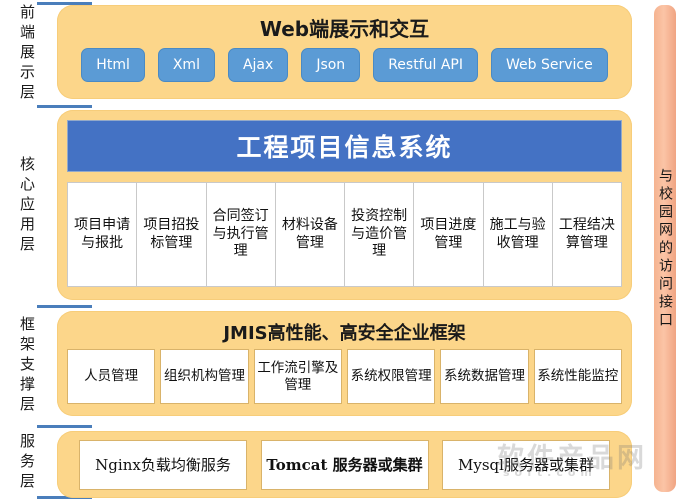 The image size is (681, 500). I want to click on core-module-construction-acceptance: 施工与验收管理, so click(518, 234).